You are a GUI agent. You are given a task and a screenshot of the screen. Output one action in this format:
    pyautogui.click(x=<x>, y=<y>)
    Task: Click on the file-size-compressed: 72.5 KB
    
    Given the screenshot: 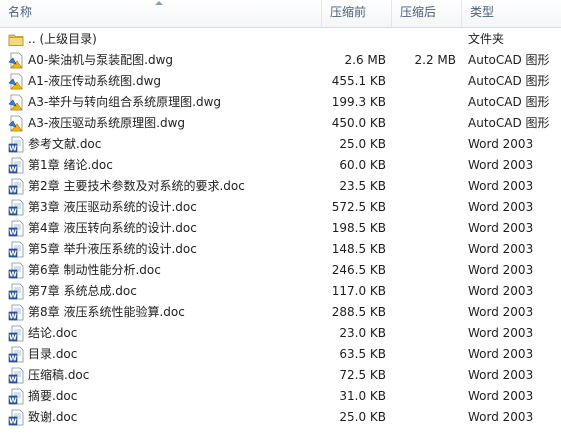 What is the action you would take?
    pyautogui.click(x=362, y=375)
    